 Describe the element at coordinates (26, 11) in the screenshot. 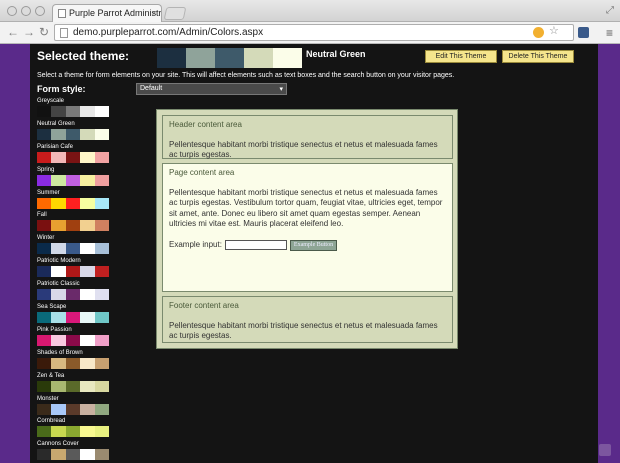

I see `minimize-window-button` at that location.